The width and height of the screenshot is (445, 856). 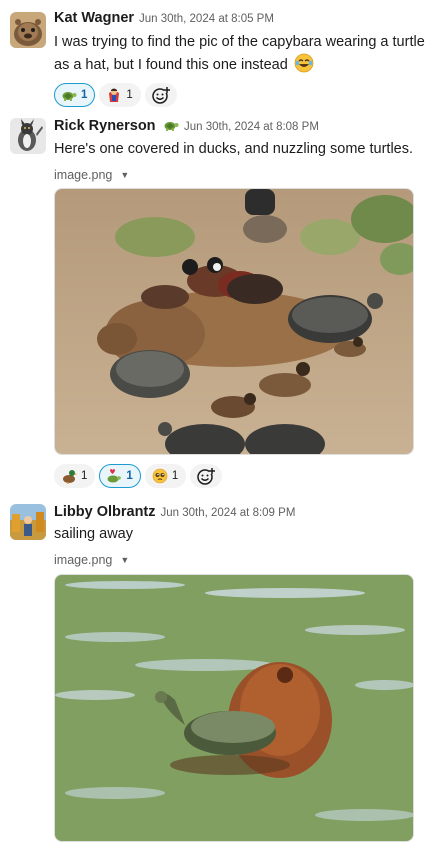 I want to click on reaction-pleading-face: 1, so click(x=165, y=476).